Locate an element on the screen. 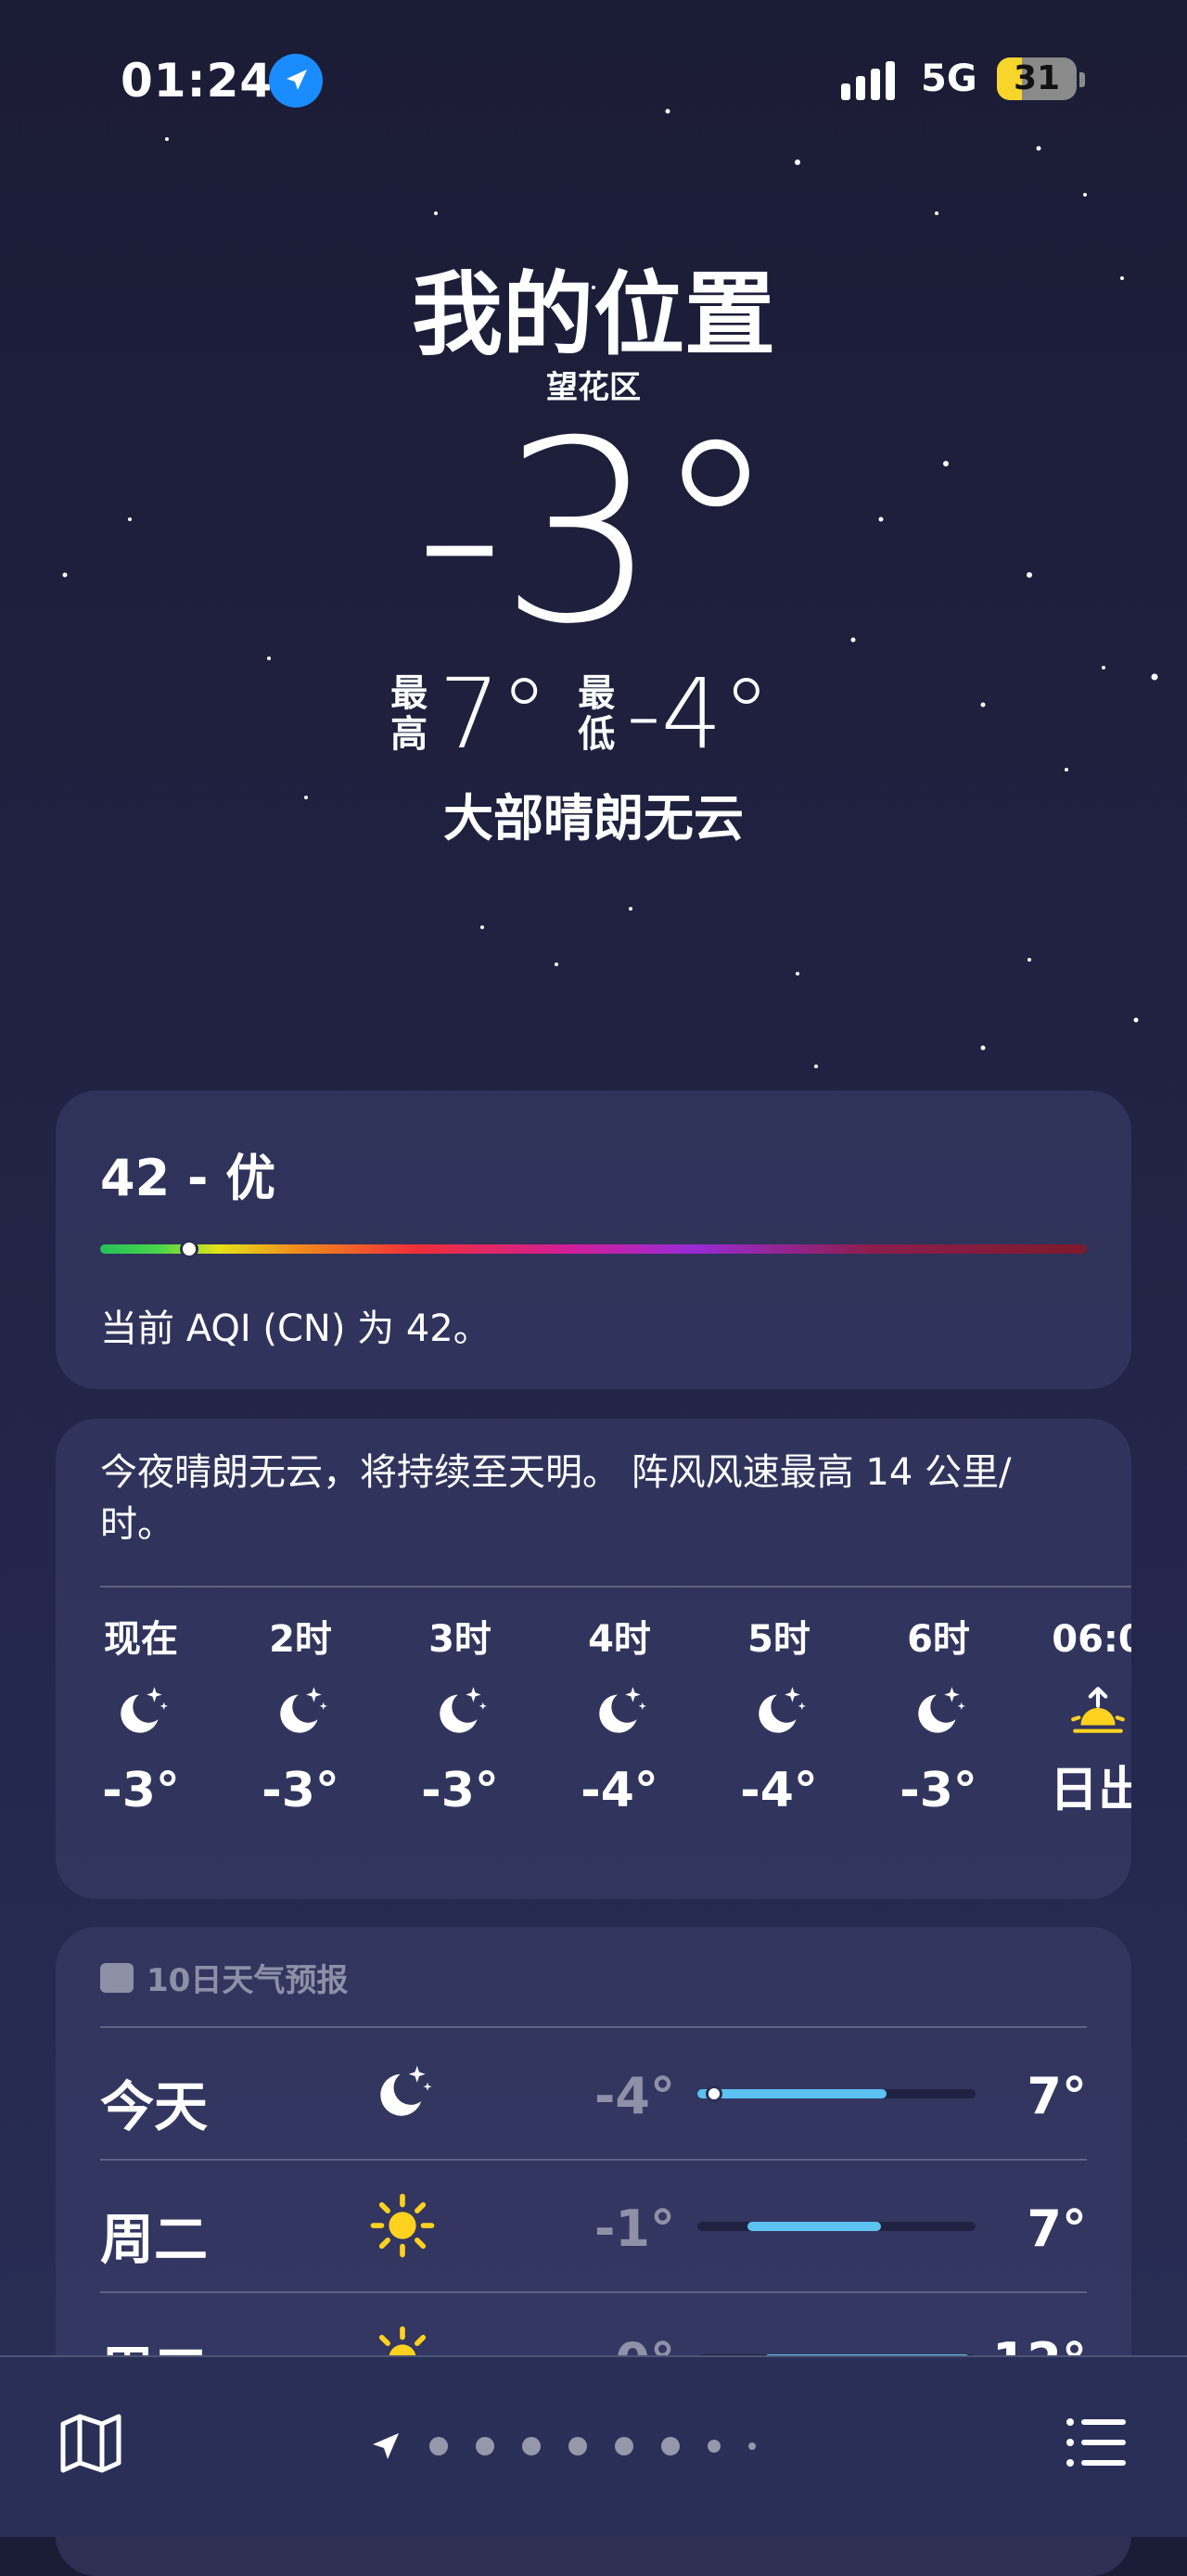 The width and height of the screenshot is (1187, 2576). hourly-item: 2时 -3° is located at coordinates (300, 1718).